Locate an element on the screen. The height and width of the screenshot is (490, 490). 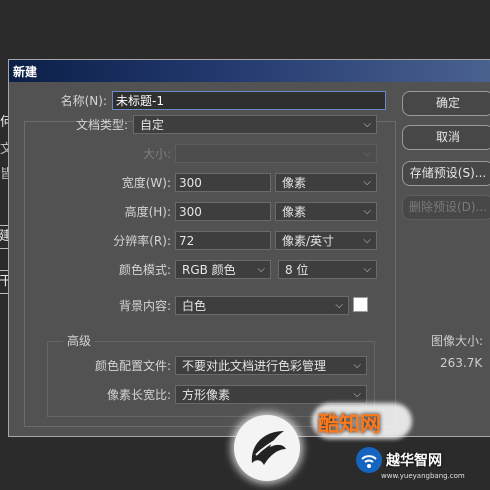
name-input: 未标题-1 is located at coordinates (249, 100).